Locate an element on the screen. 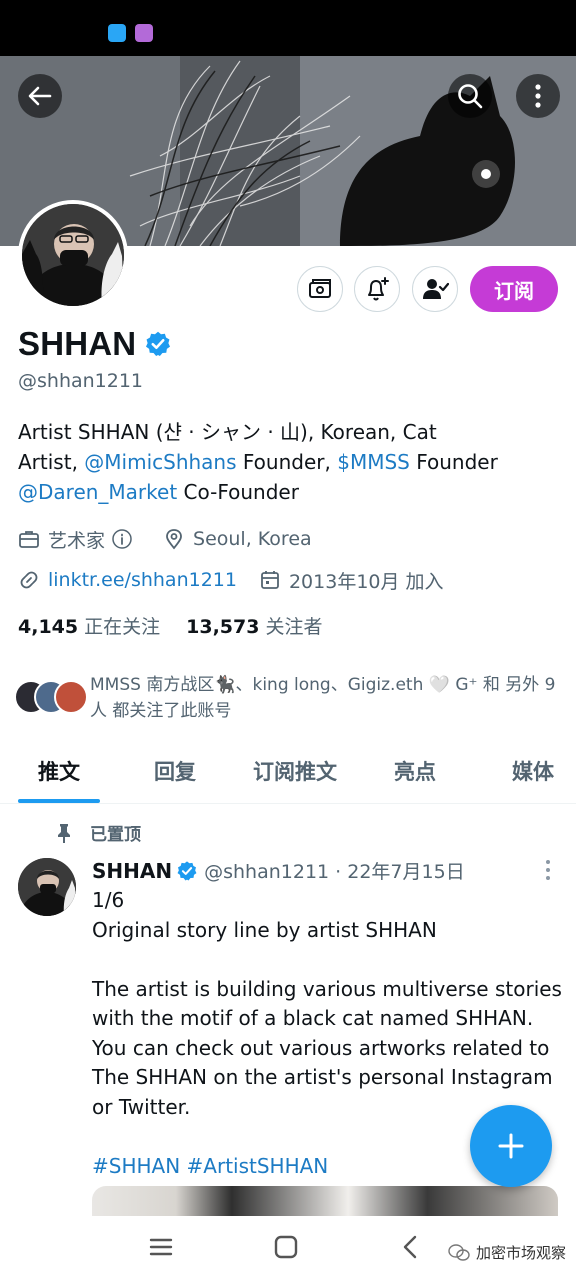  watermark: 加密市场观察 is located at coordinates (507, 1252).